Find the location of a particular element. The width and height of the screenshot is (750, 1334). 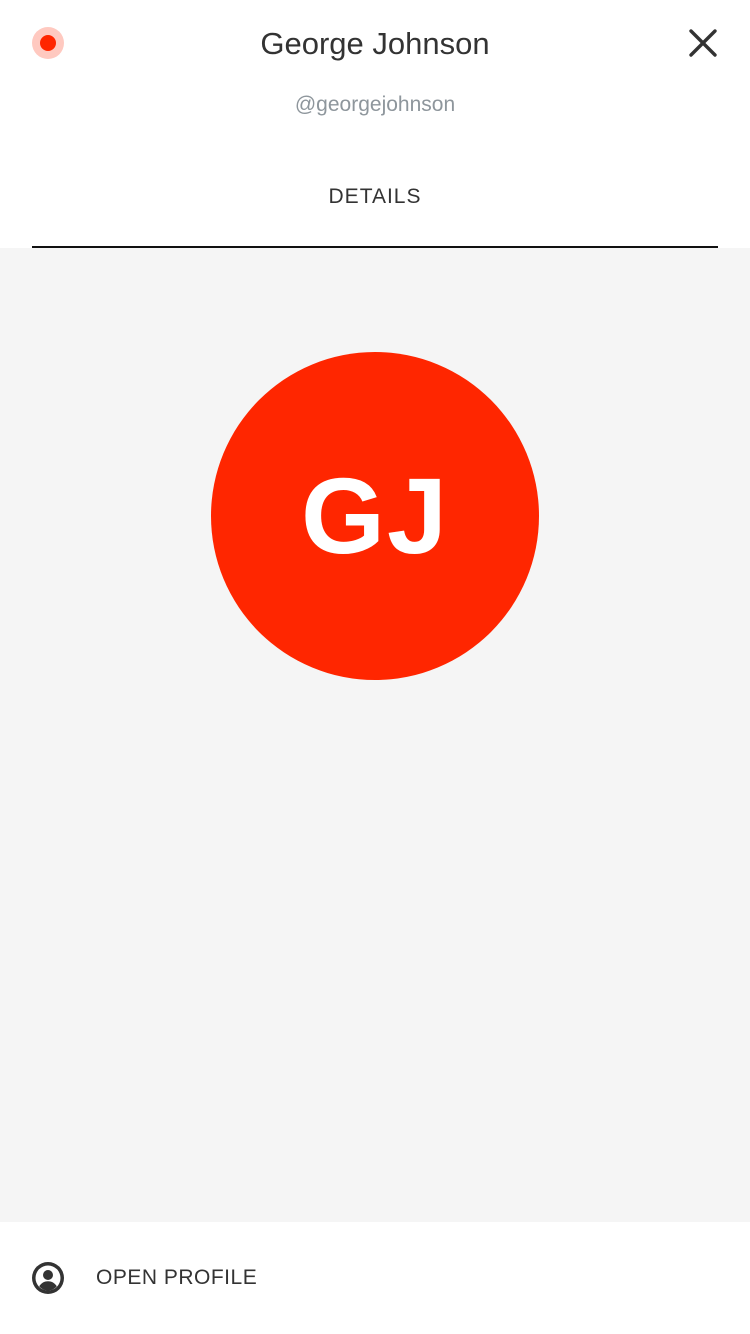

open-profile-button: OPEN PROFILE is located at coordinates (375, 1278).